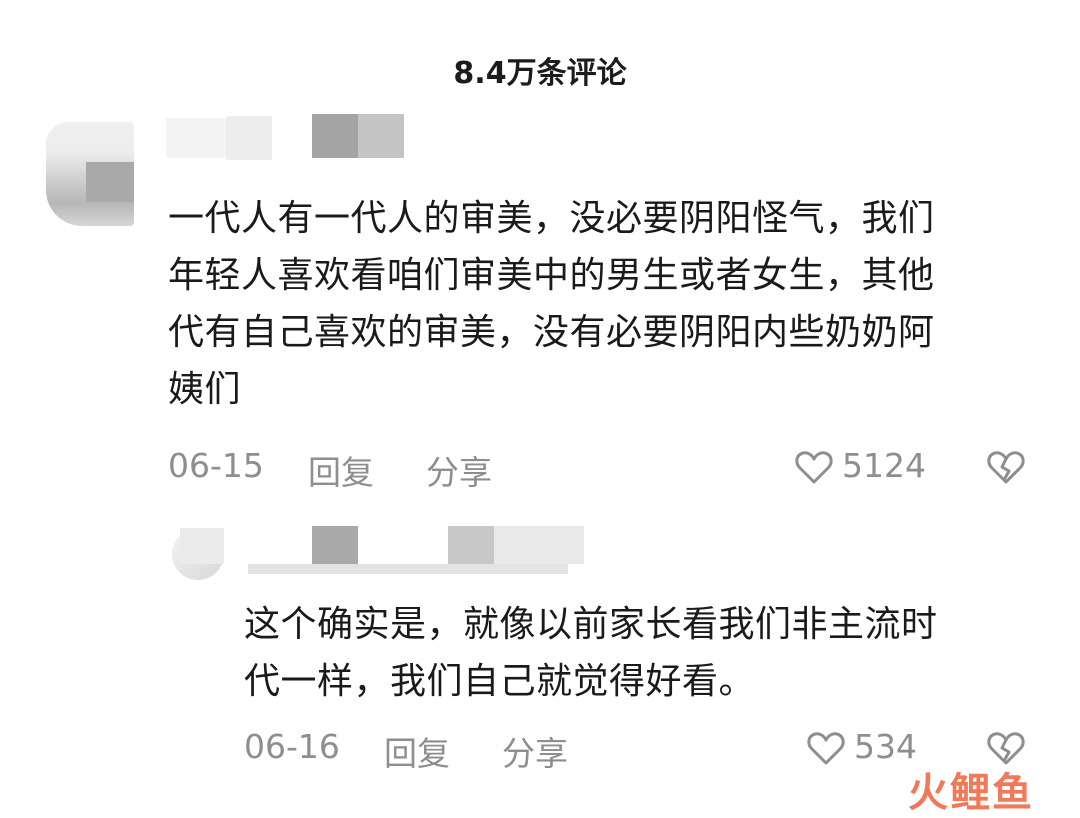 Image resolution: width=1080 pixels, height=818 pixels. Describe the element at coordinates (591, 624) in the screenshot. I see `comment-text-line: 这个确实是，就像以前家长看我们非主流时` at that location.